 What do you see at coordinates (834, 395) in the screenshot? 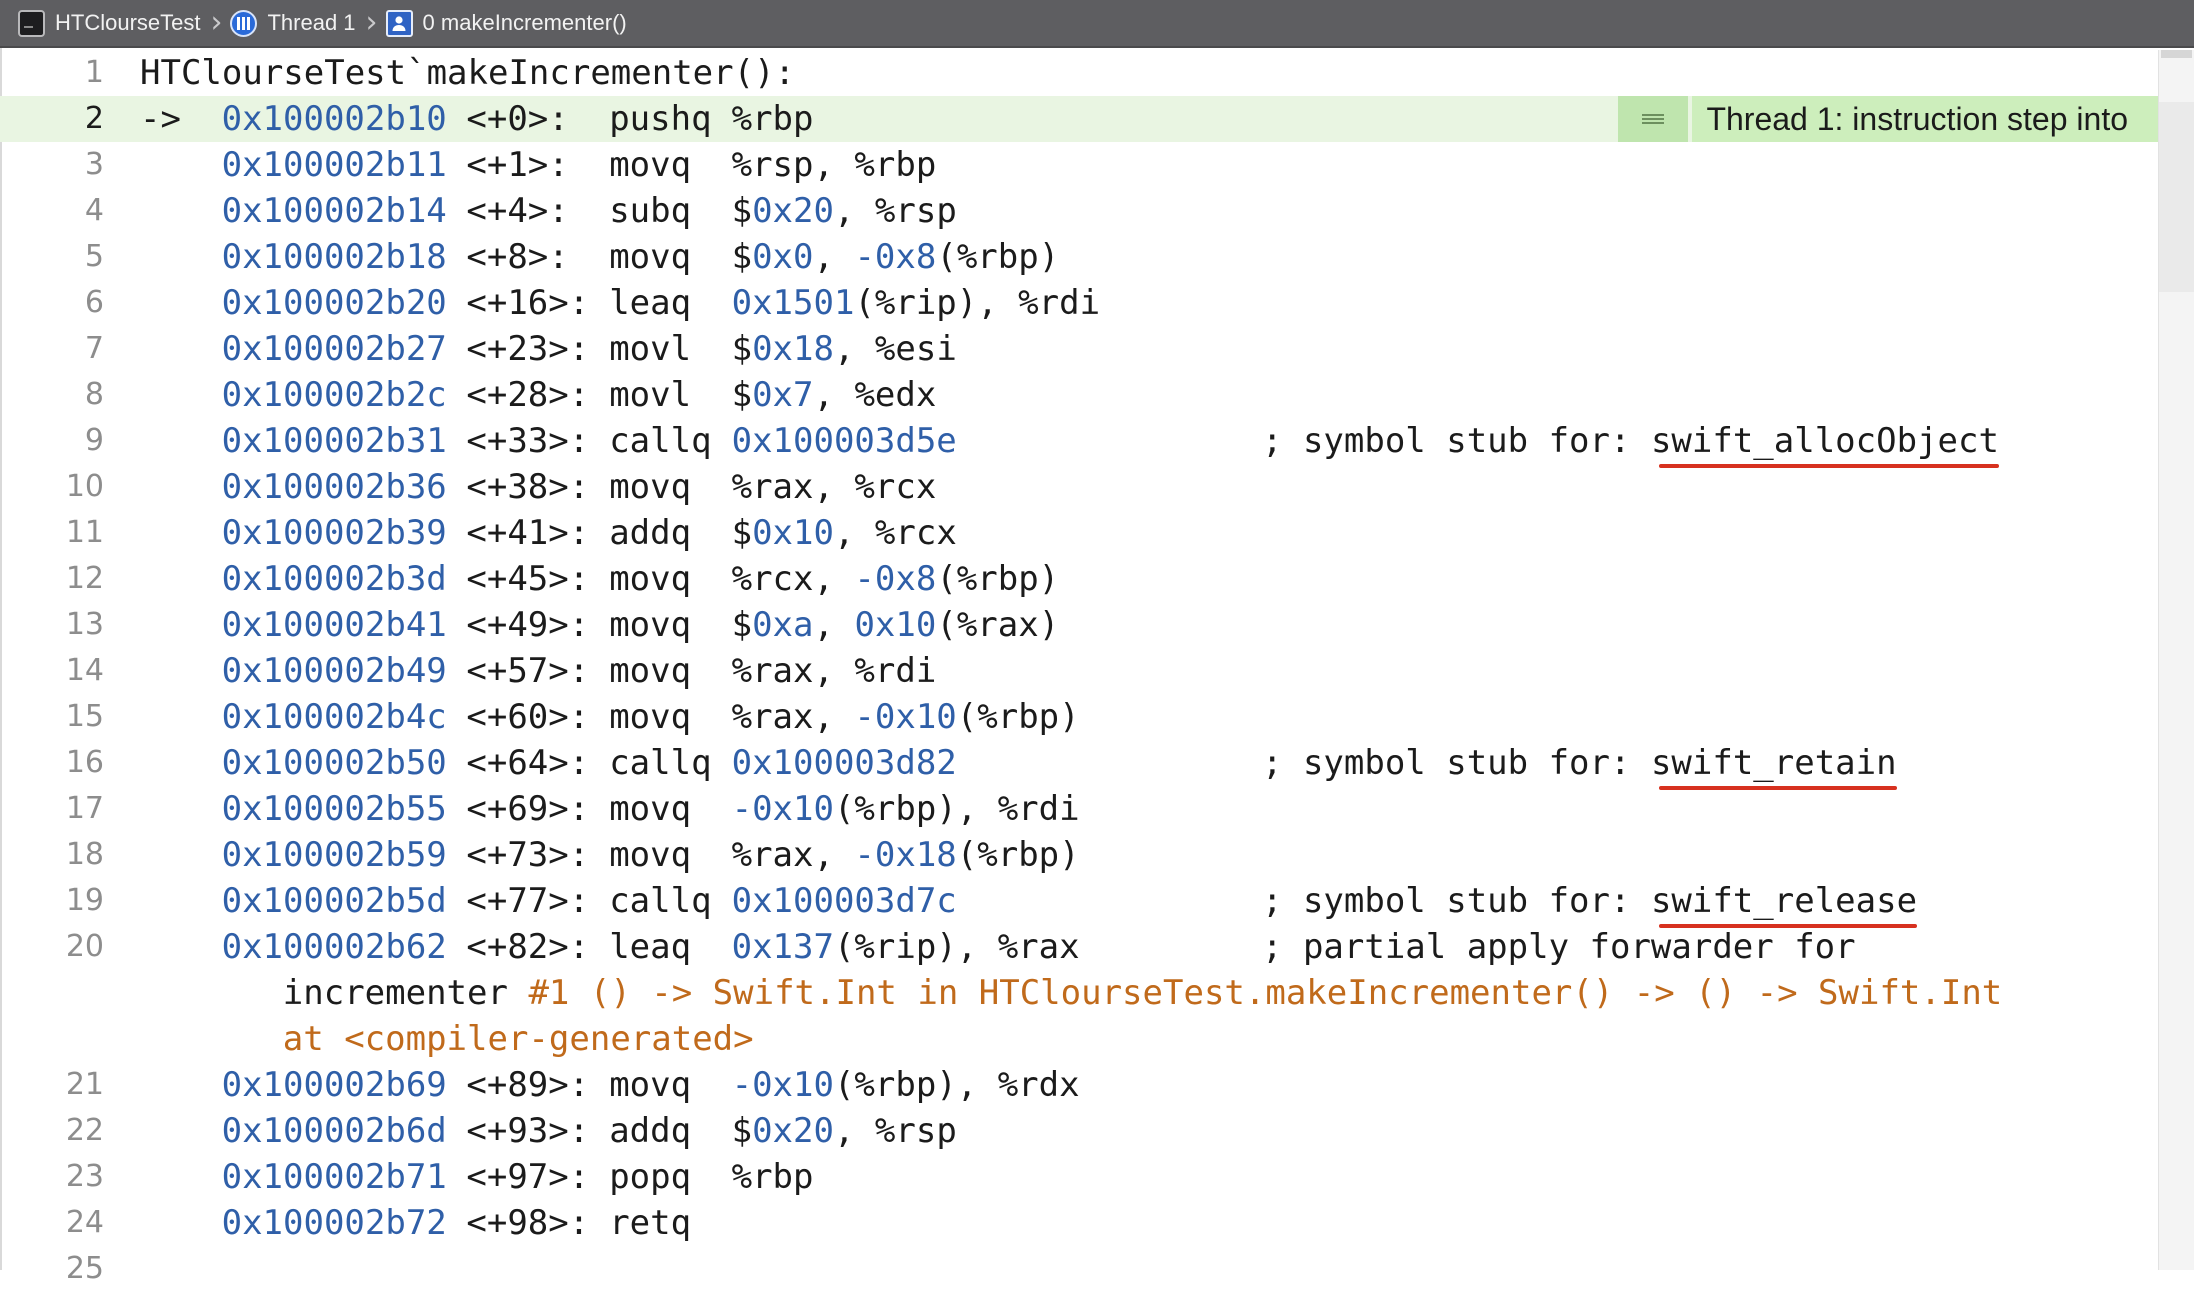
I see `instruction-operands: $0x7, %edx` at bounding box center [834, 395].